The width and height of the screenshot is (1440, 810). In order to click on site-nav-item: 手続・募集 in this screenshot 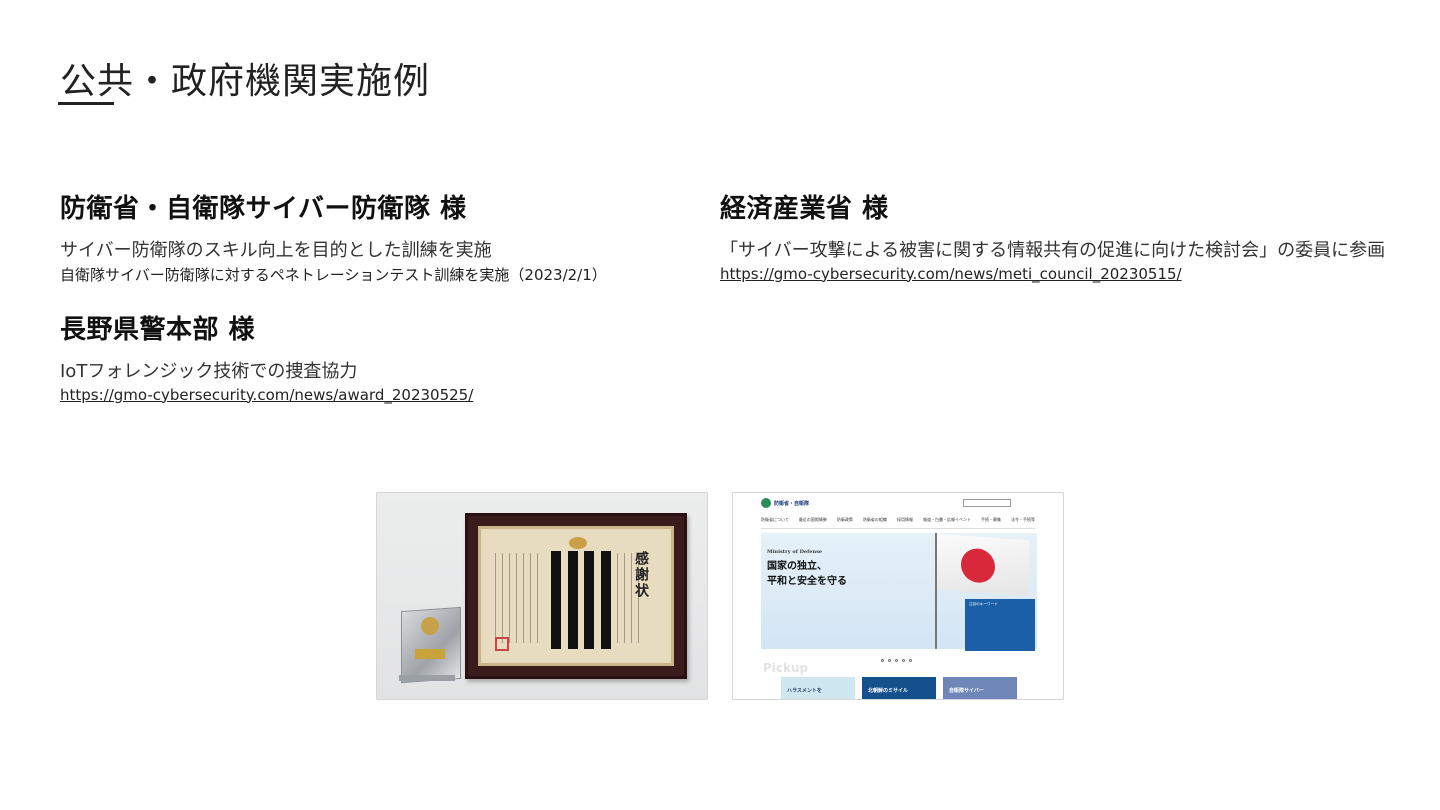, I will do `click(990, 519)`.